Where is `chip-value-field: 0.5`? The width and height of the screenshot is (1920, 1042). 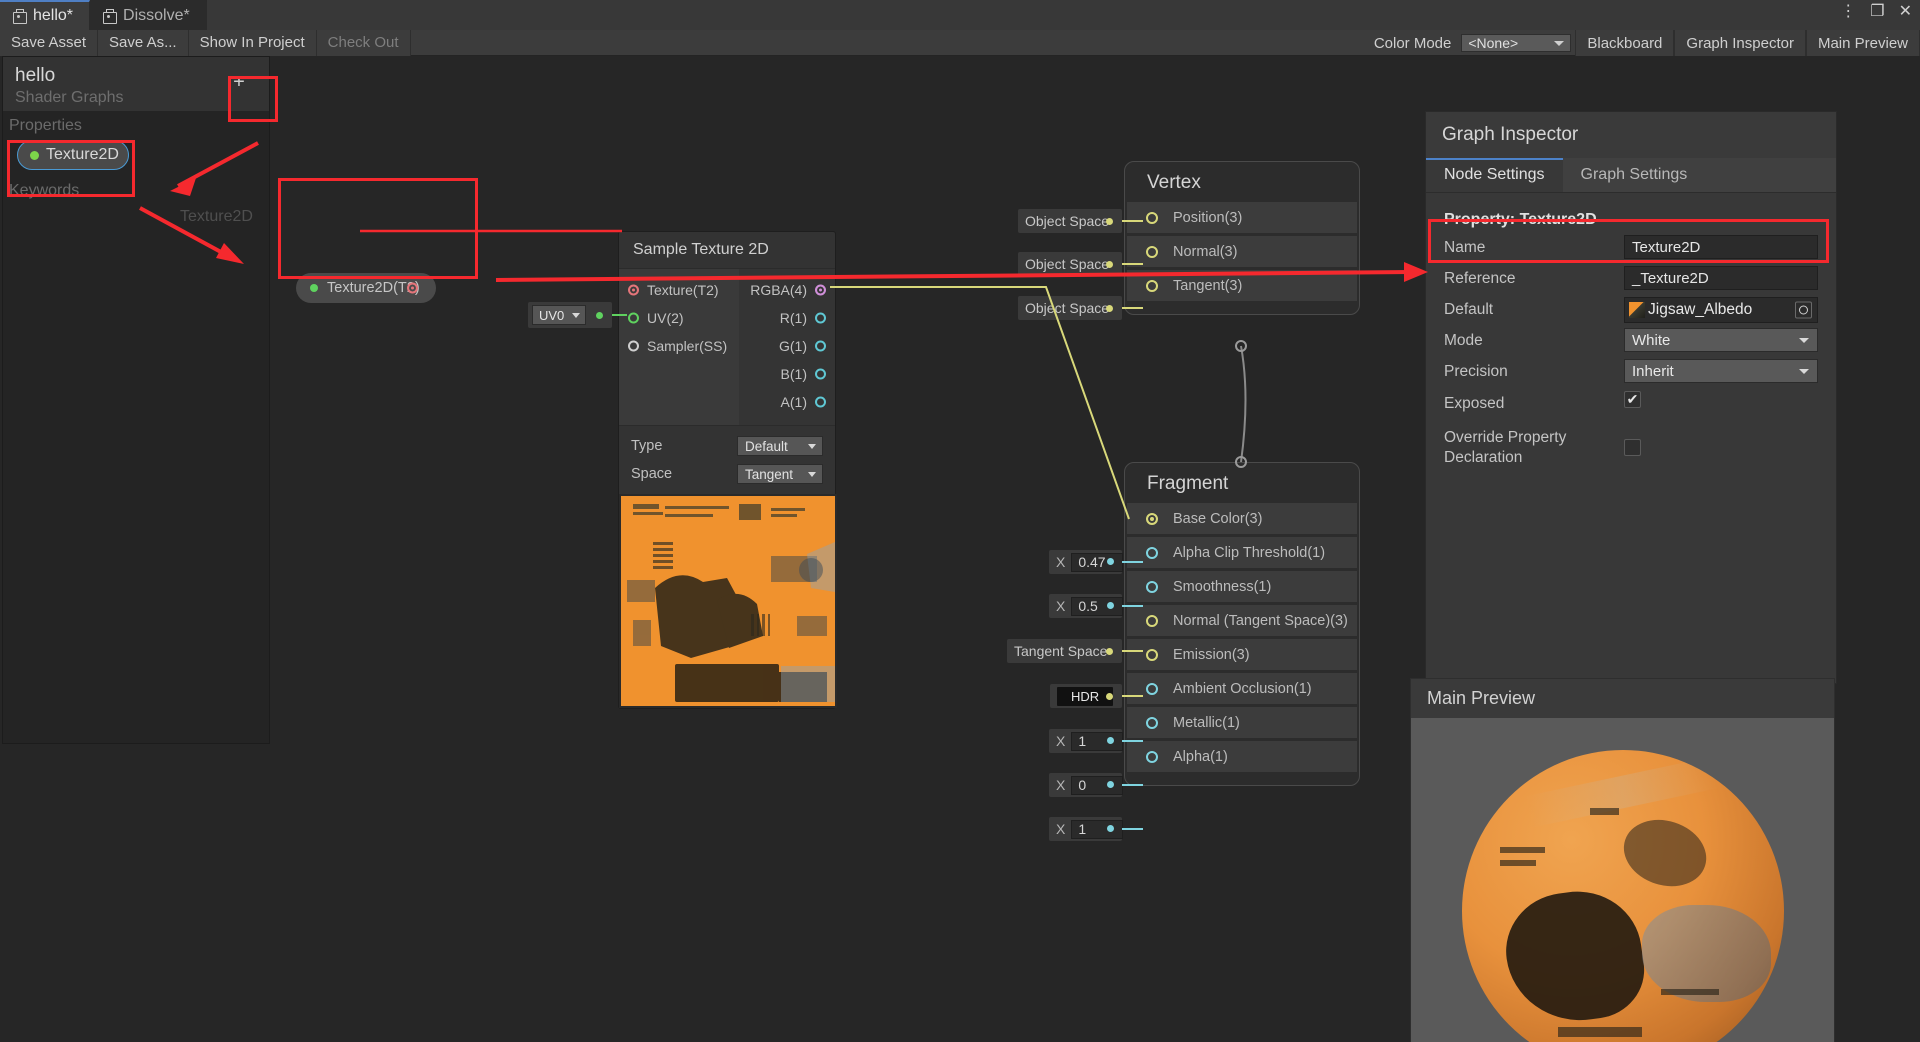
chip-value-field: 0.5 is located at coordinates (1097, 606).